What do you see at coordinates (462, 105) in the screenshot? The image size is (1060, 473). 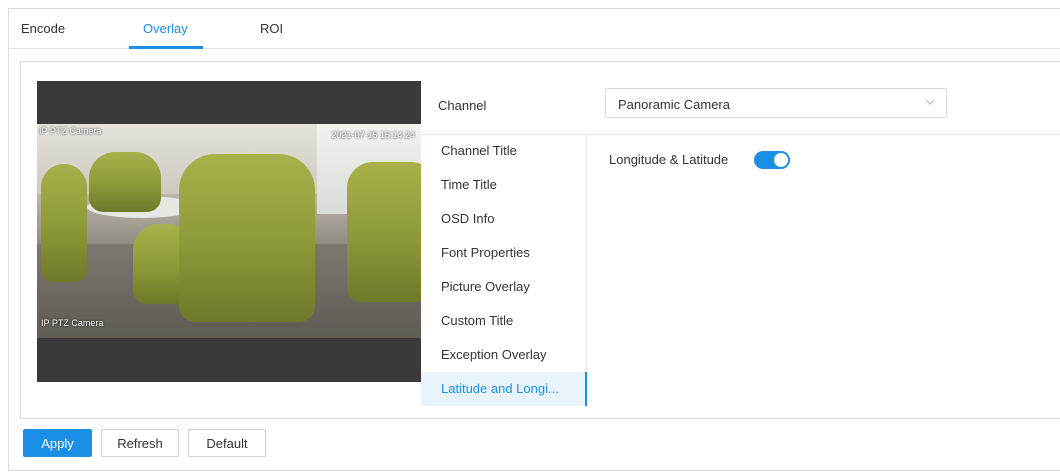 I see `channel-label: Channel` at bounding box center [462, 105].